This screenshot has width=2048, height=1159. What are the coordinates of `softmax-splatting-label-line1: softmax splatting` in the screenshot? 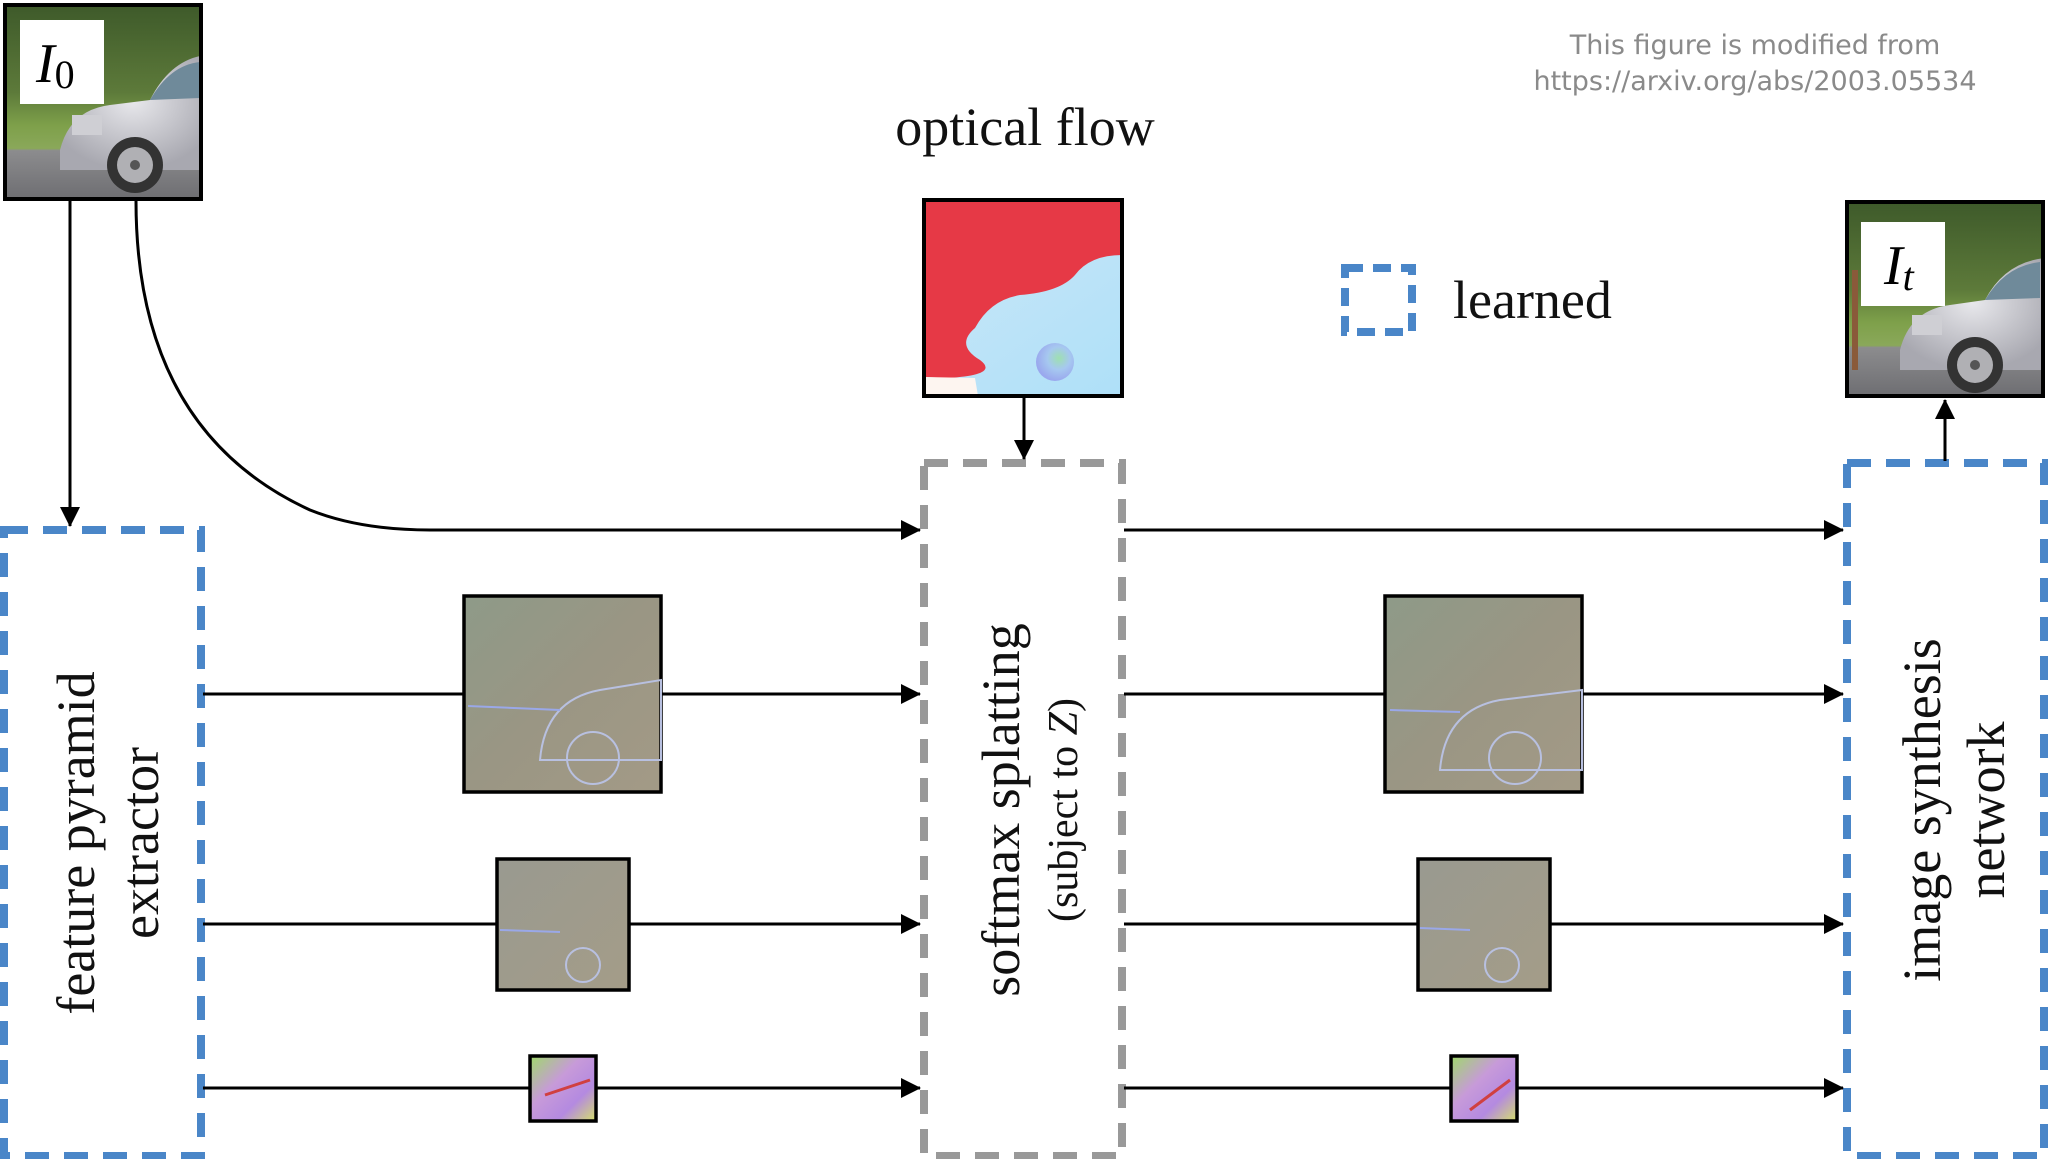 It's located at (1001, 809).